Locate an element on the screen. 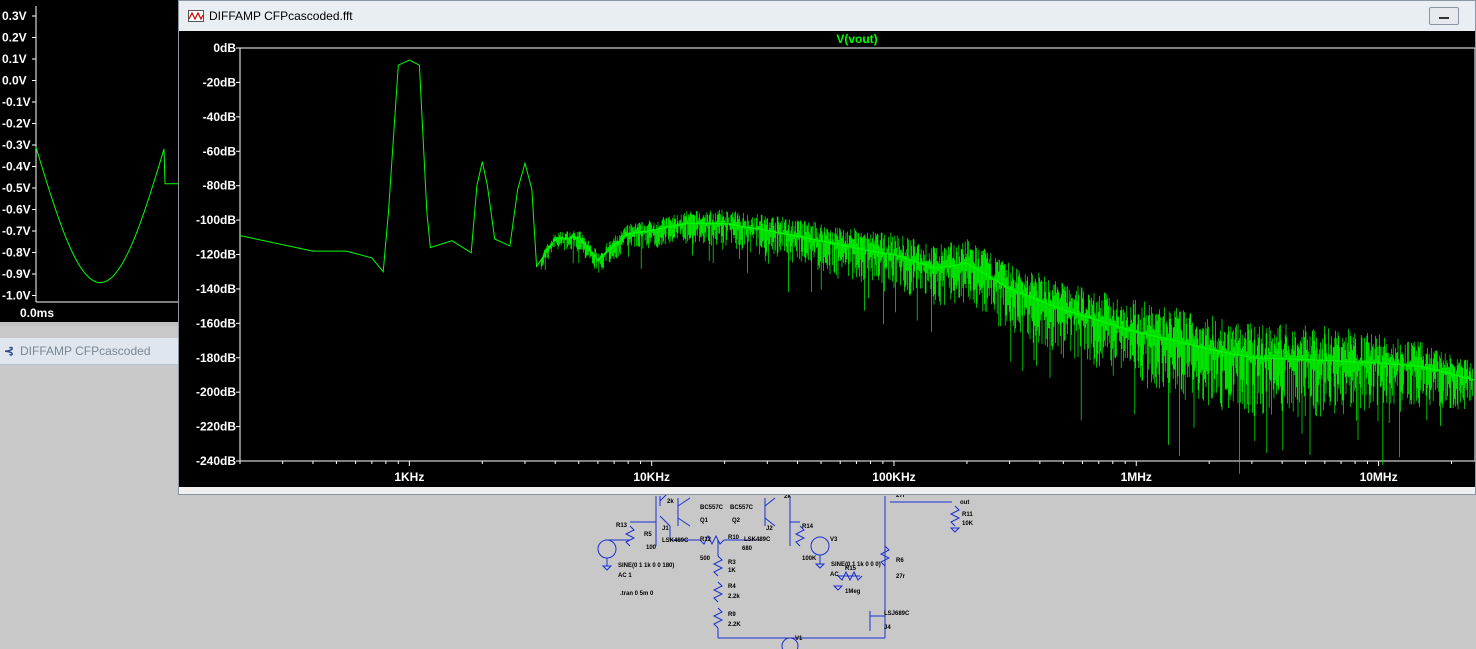 This screenshot has width=1476, height=649. fft-titlebar: DIFFAMP CFPcascoded.fft is located at coordinates (827, 16).